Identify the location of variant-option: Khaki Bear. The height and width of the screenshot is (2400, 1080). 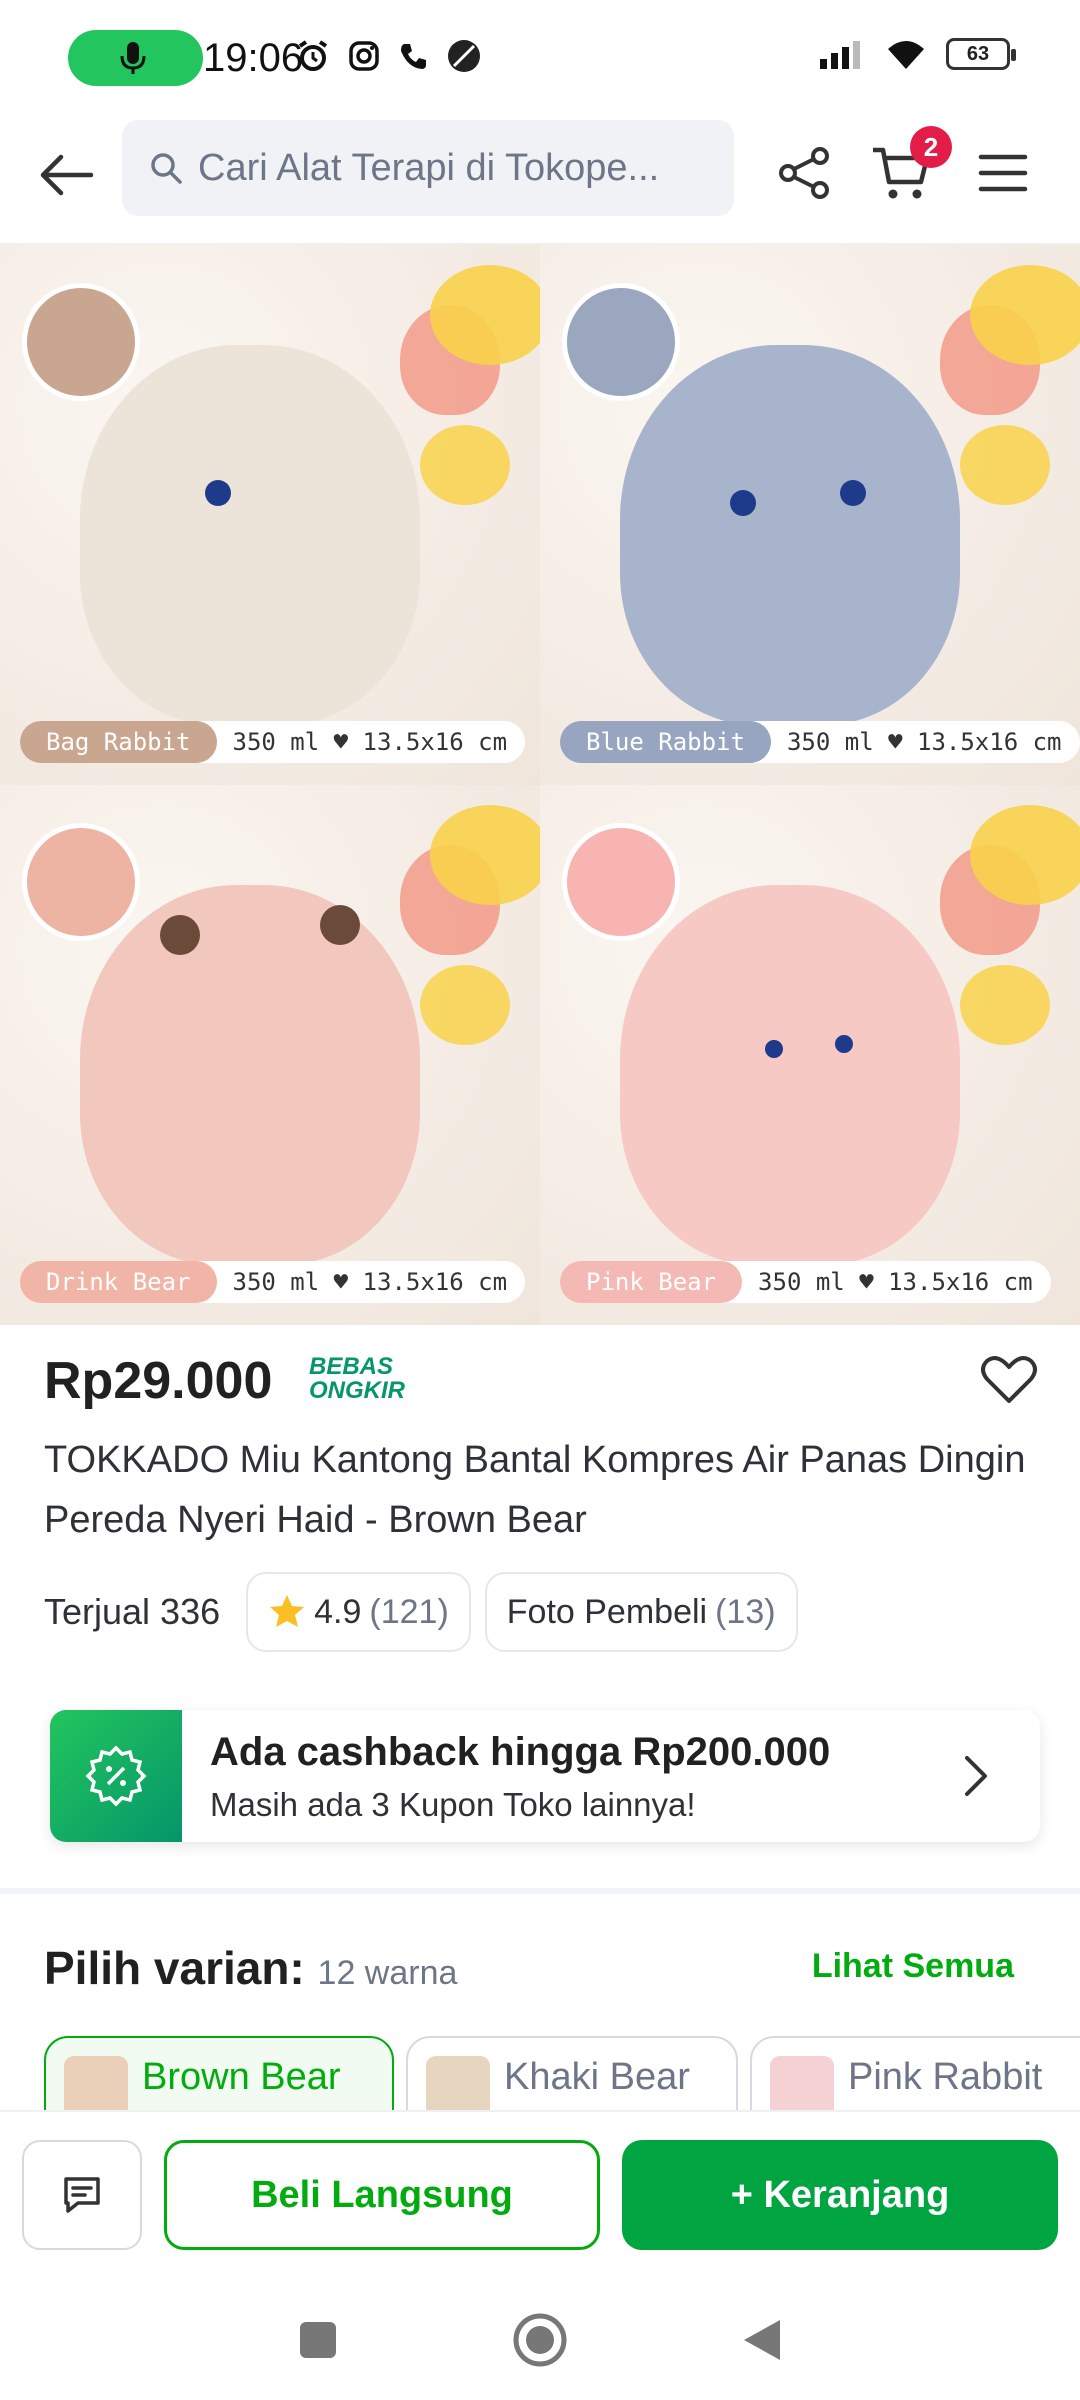
(572, 2073).